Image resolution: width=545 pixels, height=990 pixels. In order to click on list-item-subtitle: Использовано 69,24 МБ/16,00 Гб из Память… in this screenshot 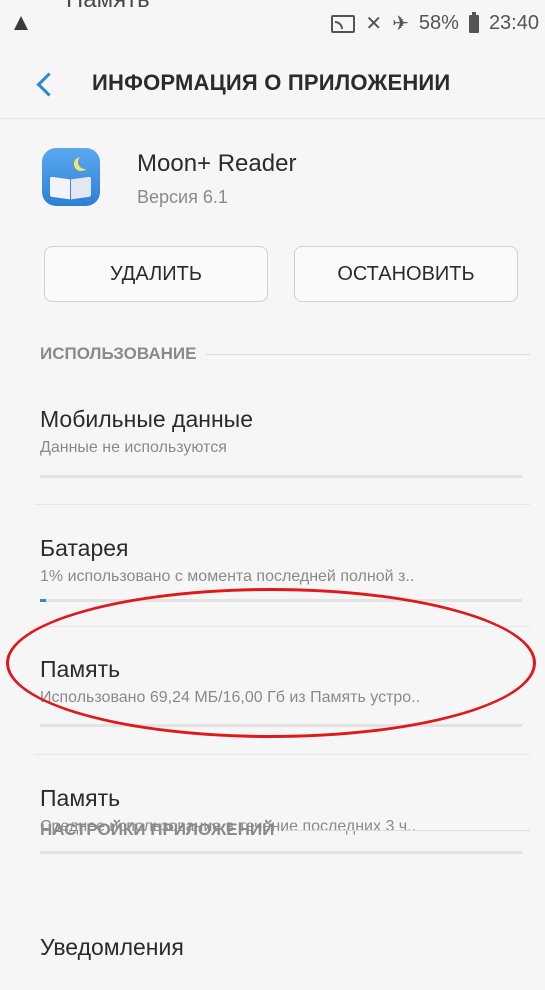, I will do `click(230, 697)`.